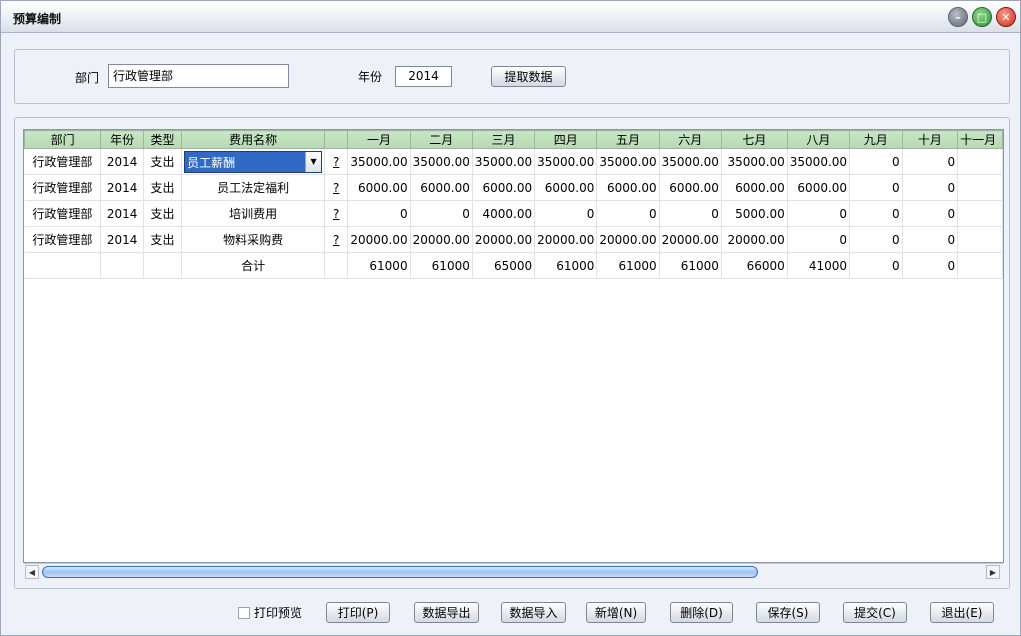 Image resolution: width=1021 pixels, height=636 pixels. Describe the element at coordinates (379, 139) in the screenshot. I see `col-header-jan: 一月` at that location.